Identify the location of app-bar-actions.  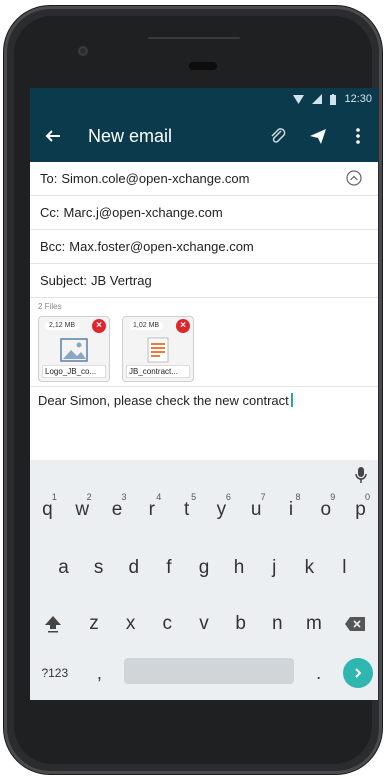
(318, 136).